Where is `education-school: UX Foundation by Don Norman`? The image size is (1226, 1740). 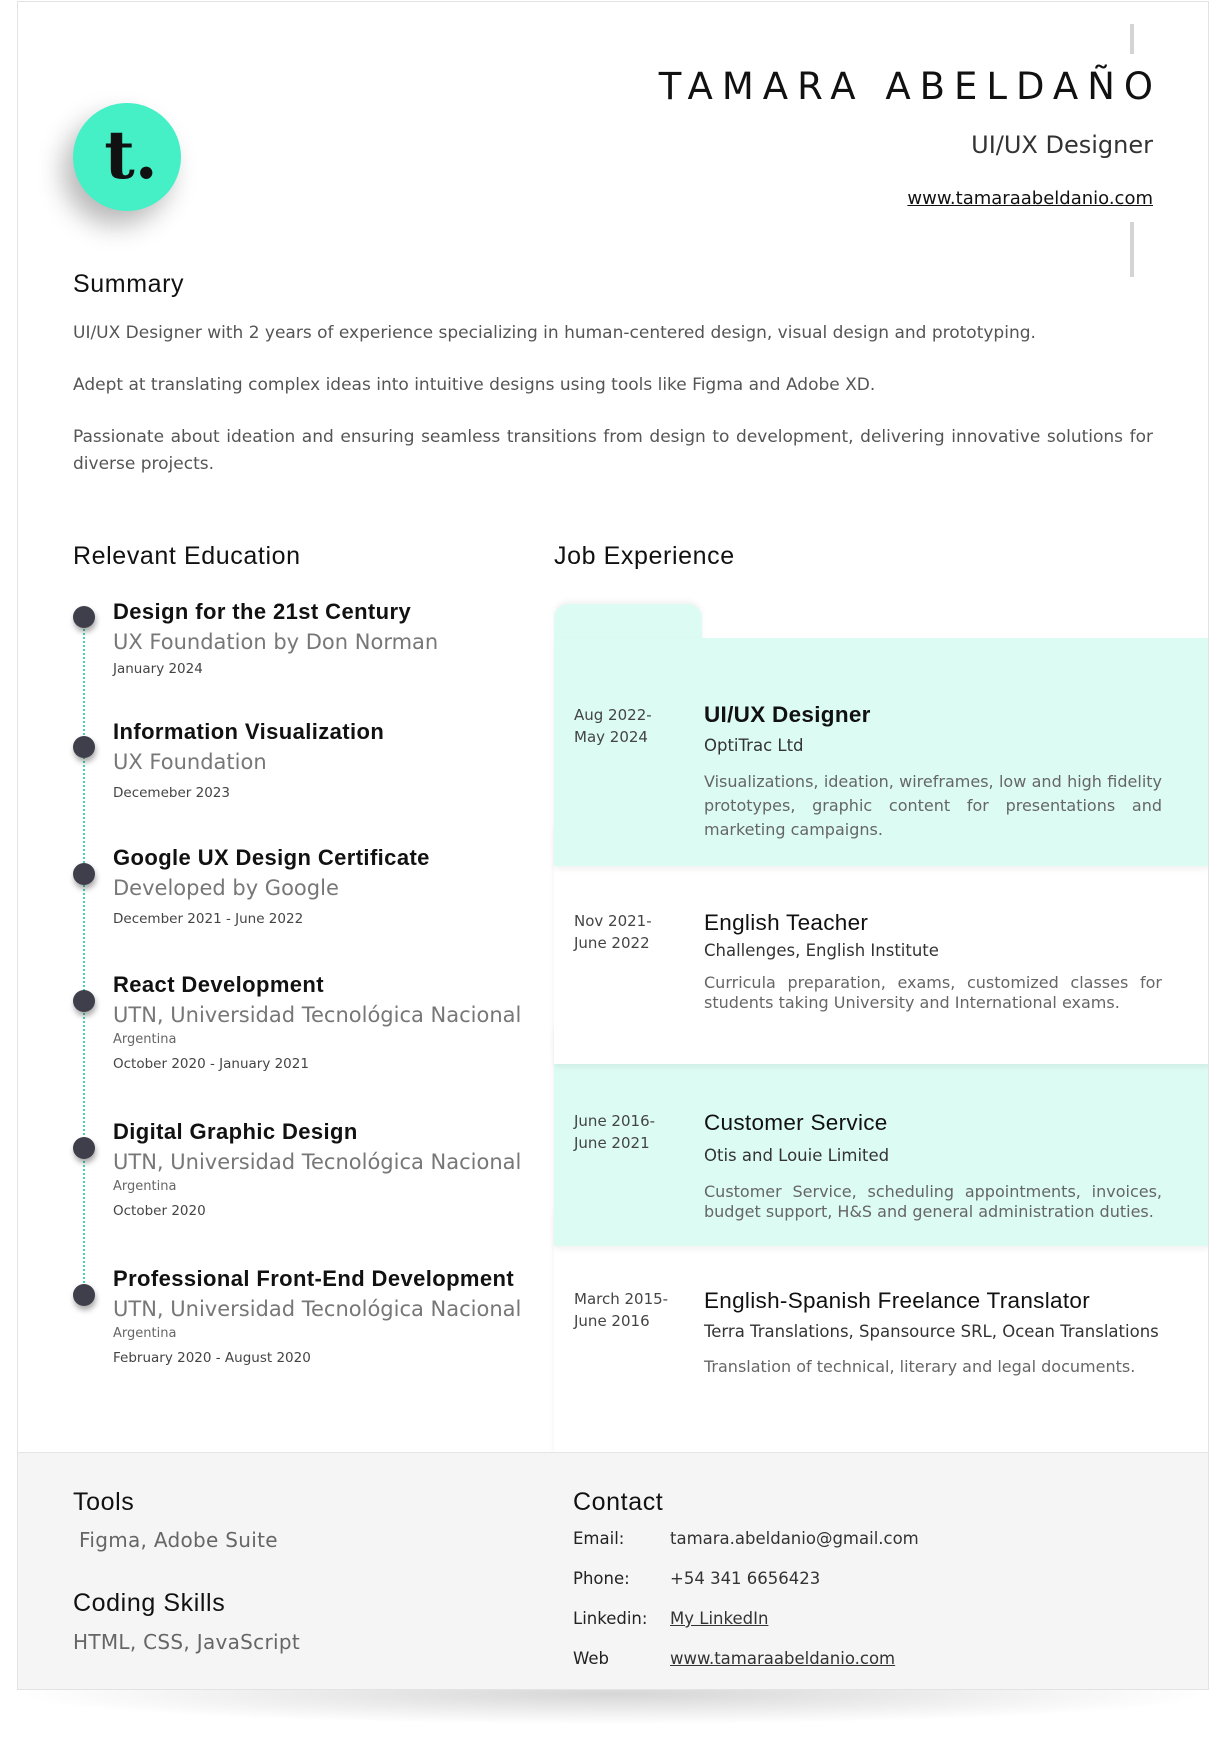 education-school: UX Foundation by Don Norman is located at coordinates (276, 642).